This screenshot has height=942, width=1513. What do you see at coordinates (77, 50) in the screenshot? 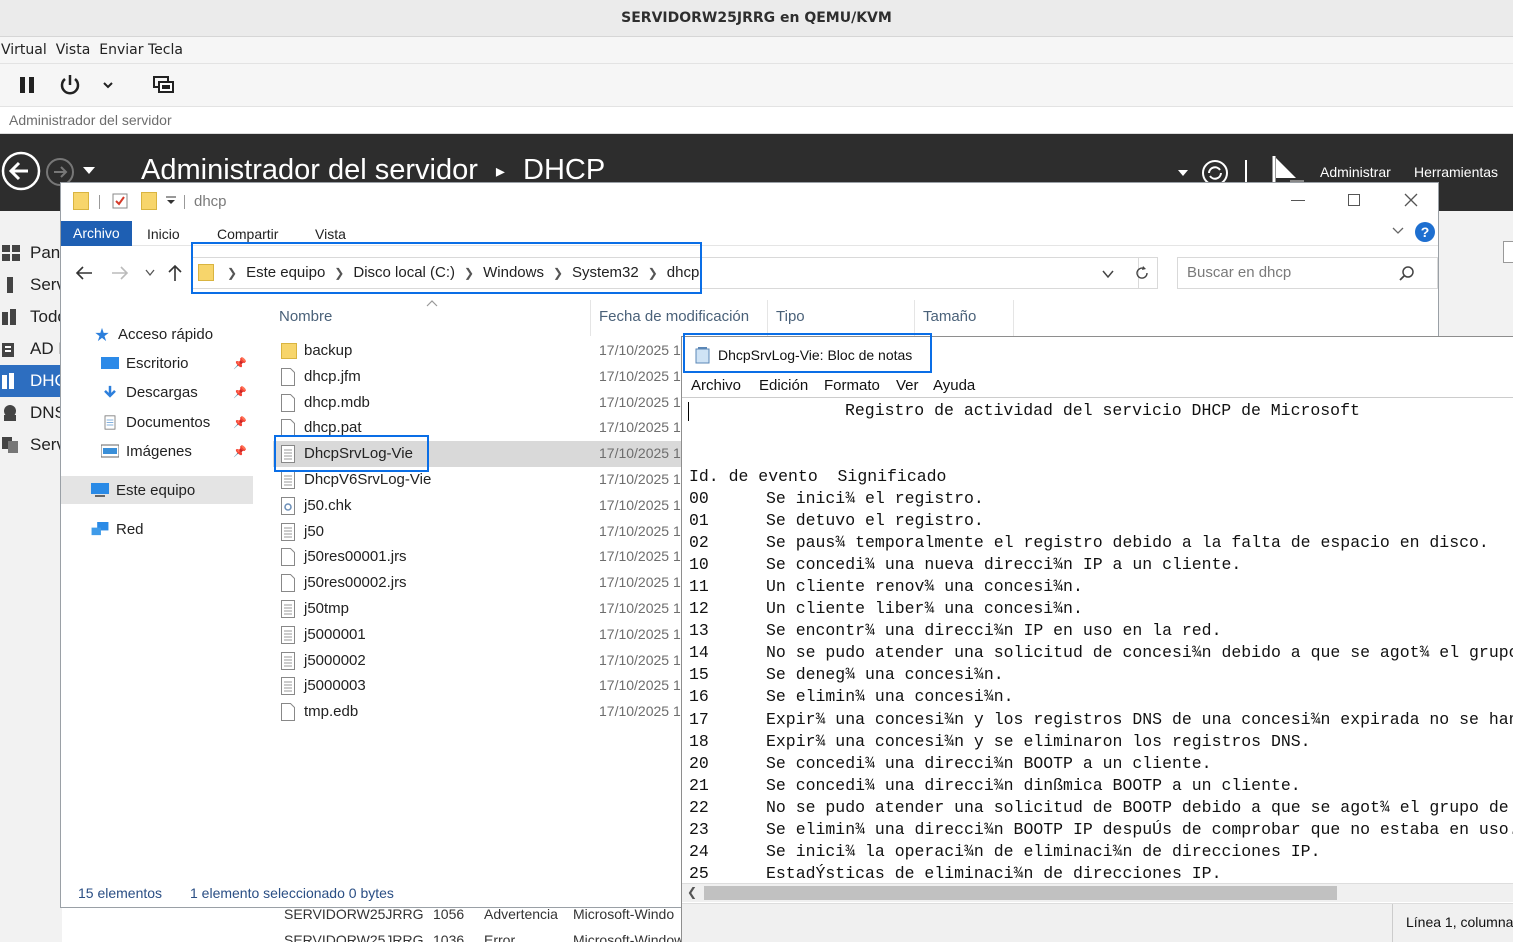
I see `host-menu-vista: Vista` at bounding box center [77, 50].